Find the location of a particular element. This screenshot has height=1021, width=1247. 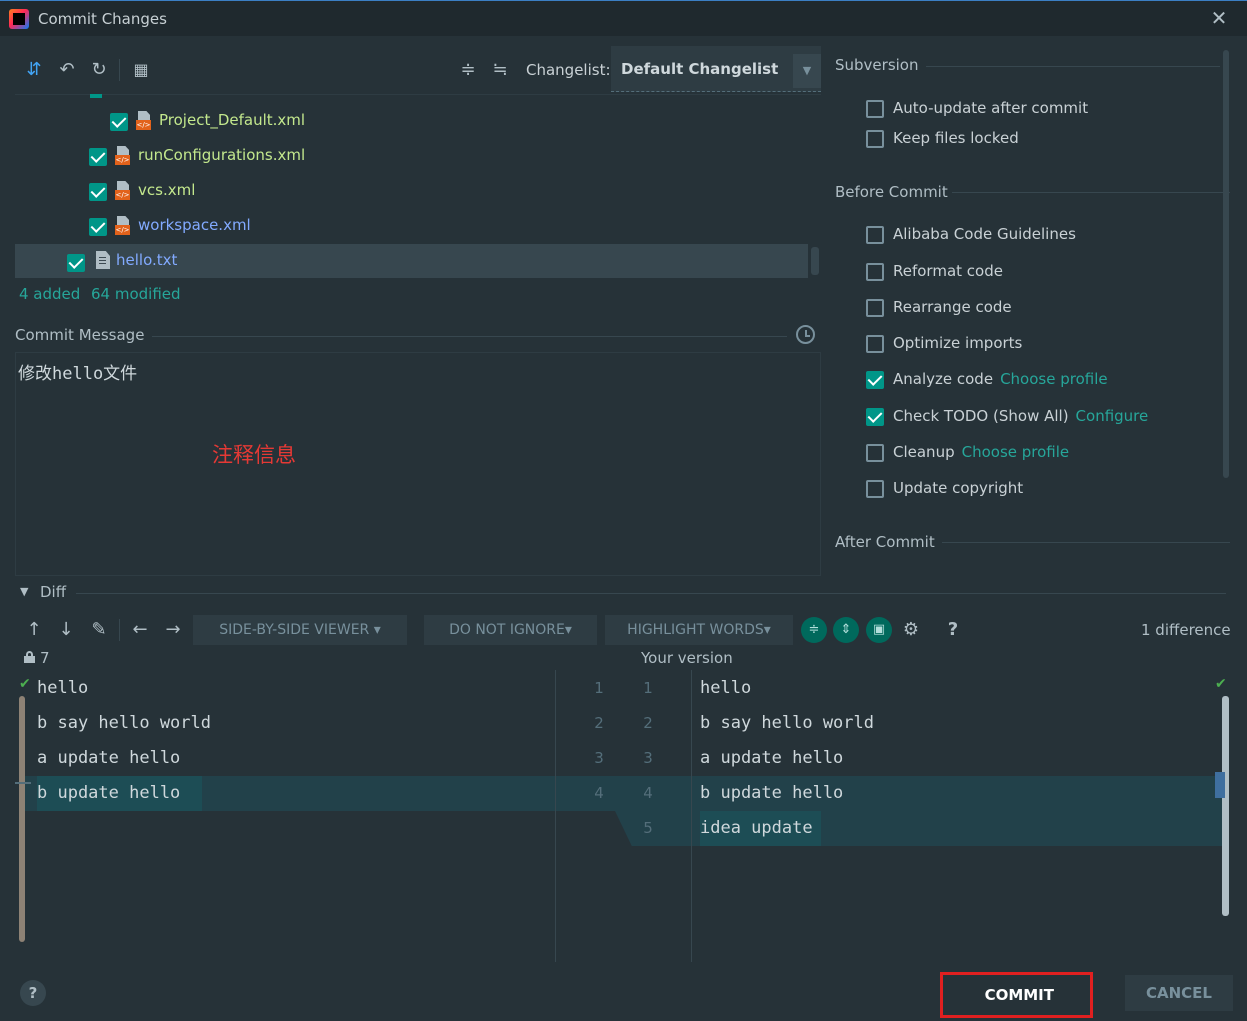

highlight-label: HIGHLIGHT WORDS is located at coordinates (695, 630).